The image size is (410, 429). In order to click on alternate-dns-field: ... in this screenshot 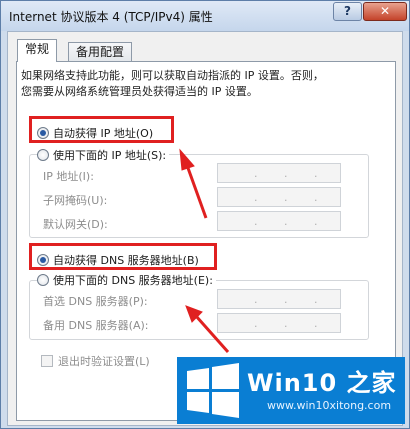, I will do `click(279, 323)`.